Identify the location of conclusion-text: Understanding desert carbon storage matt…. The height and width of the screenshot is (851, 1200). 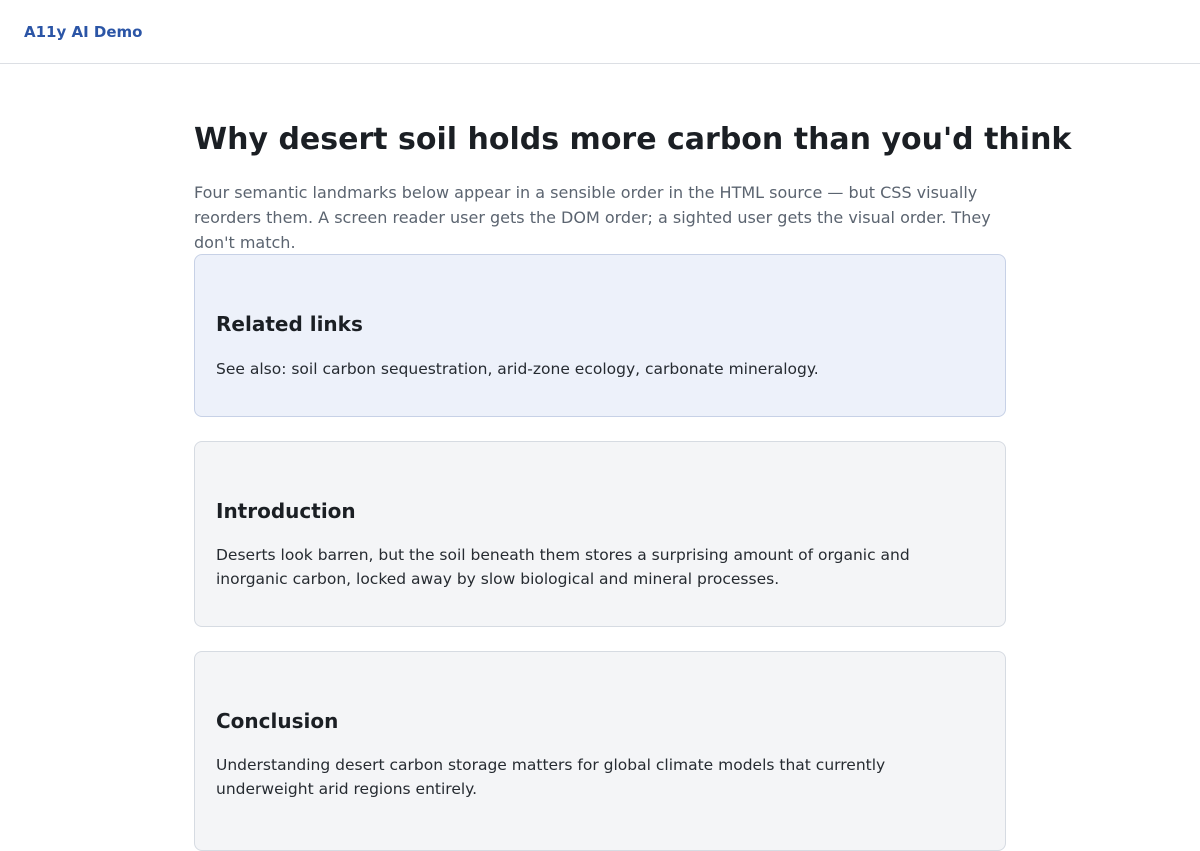
(551, 777).